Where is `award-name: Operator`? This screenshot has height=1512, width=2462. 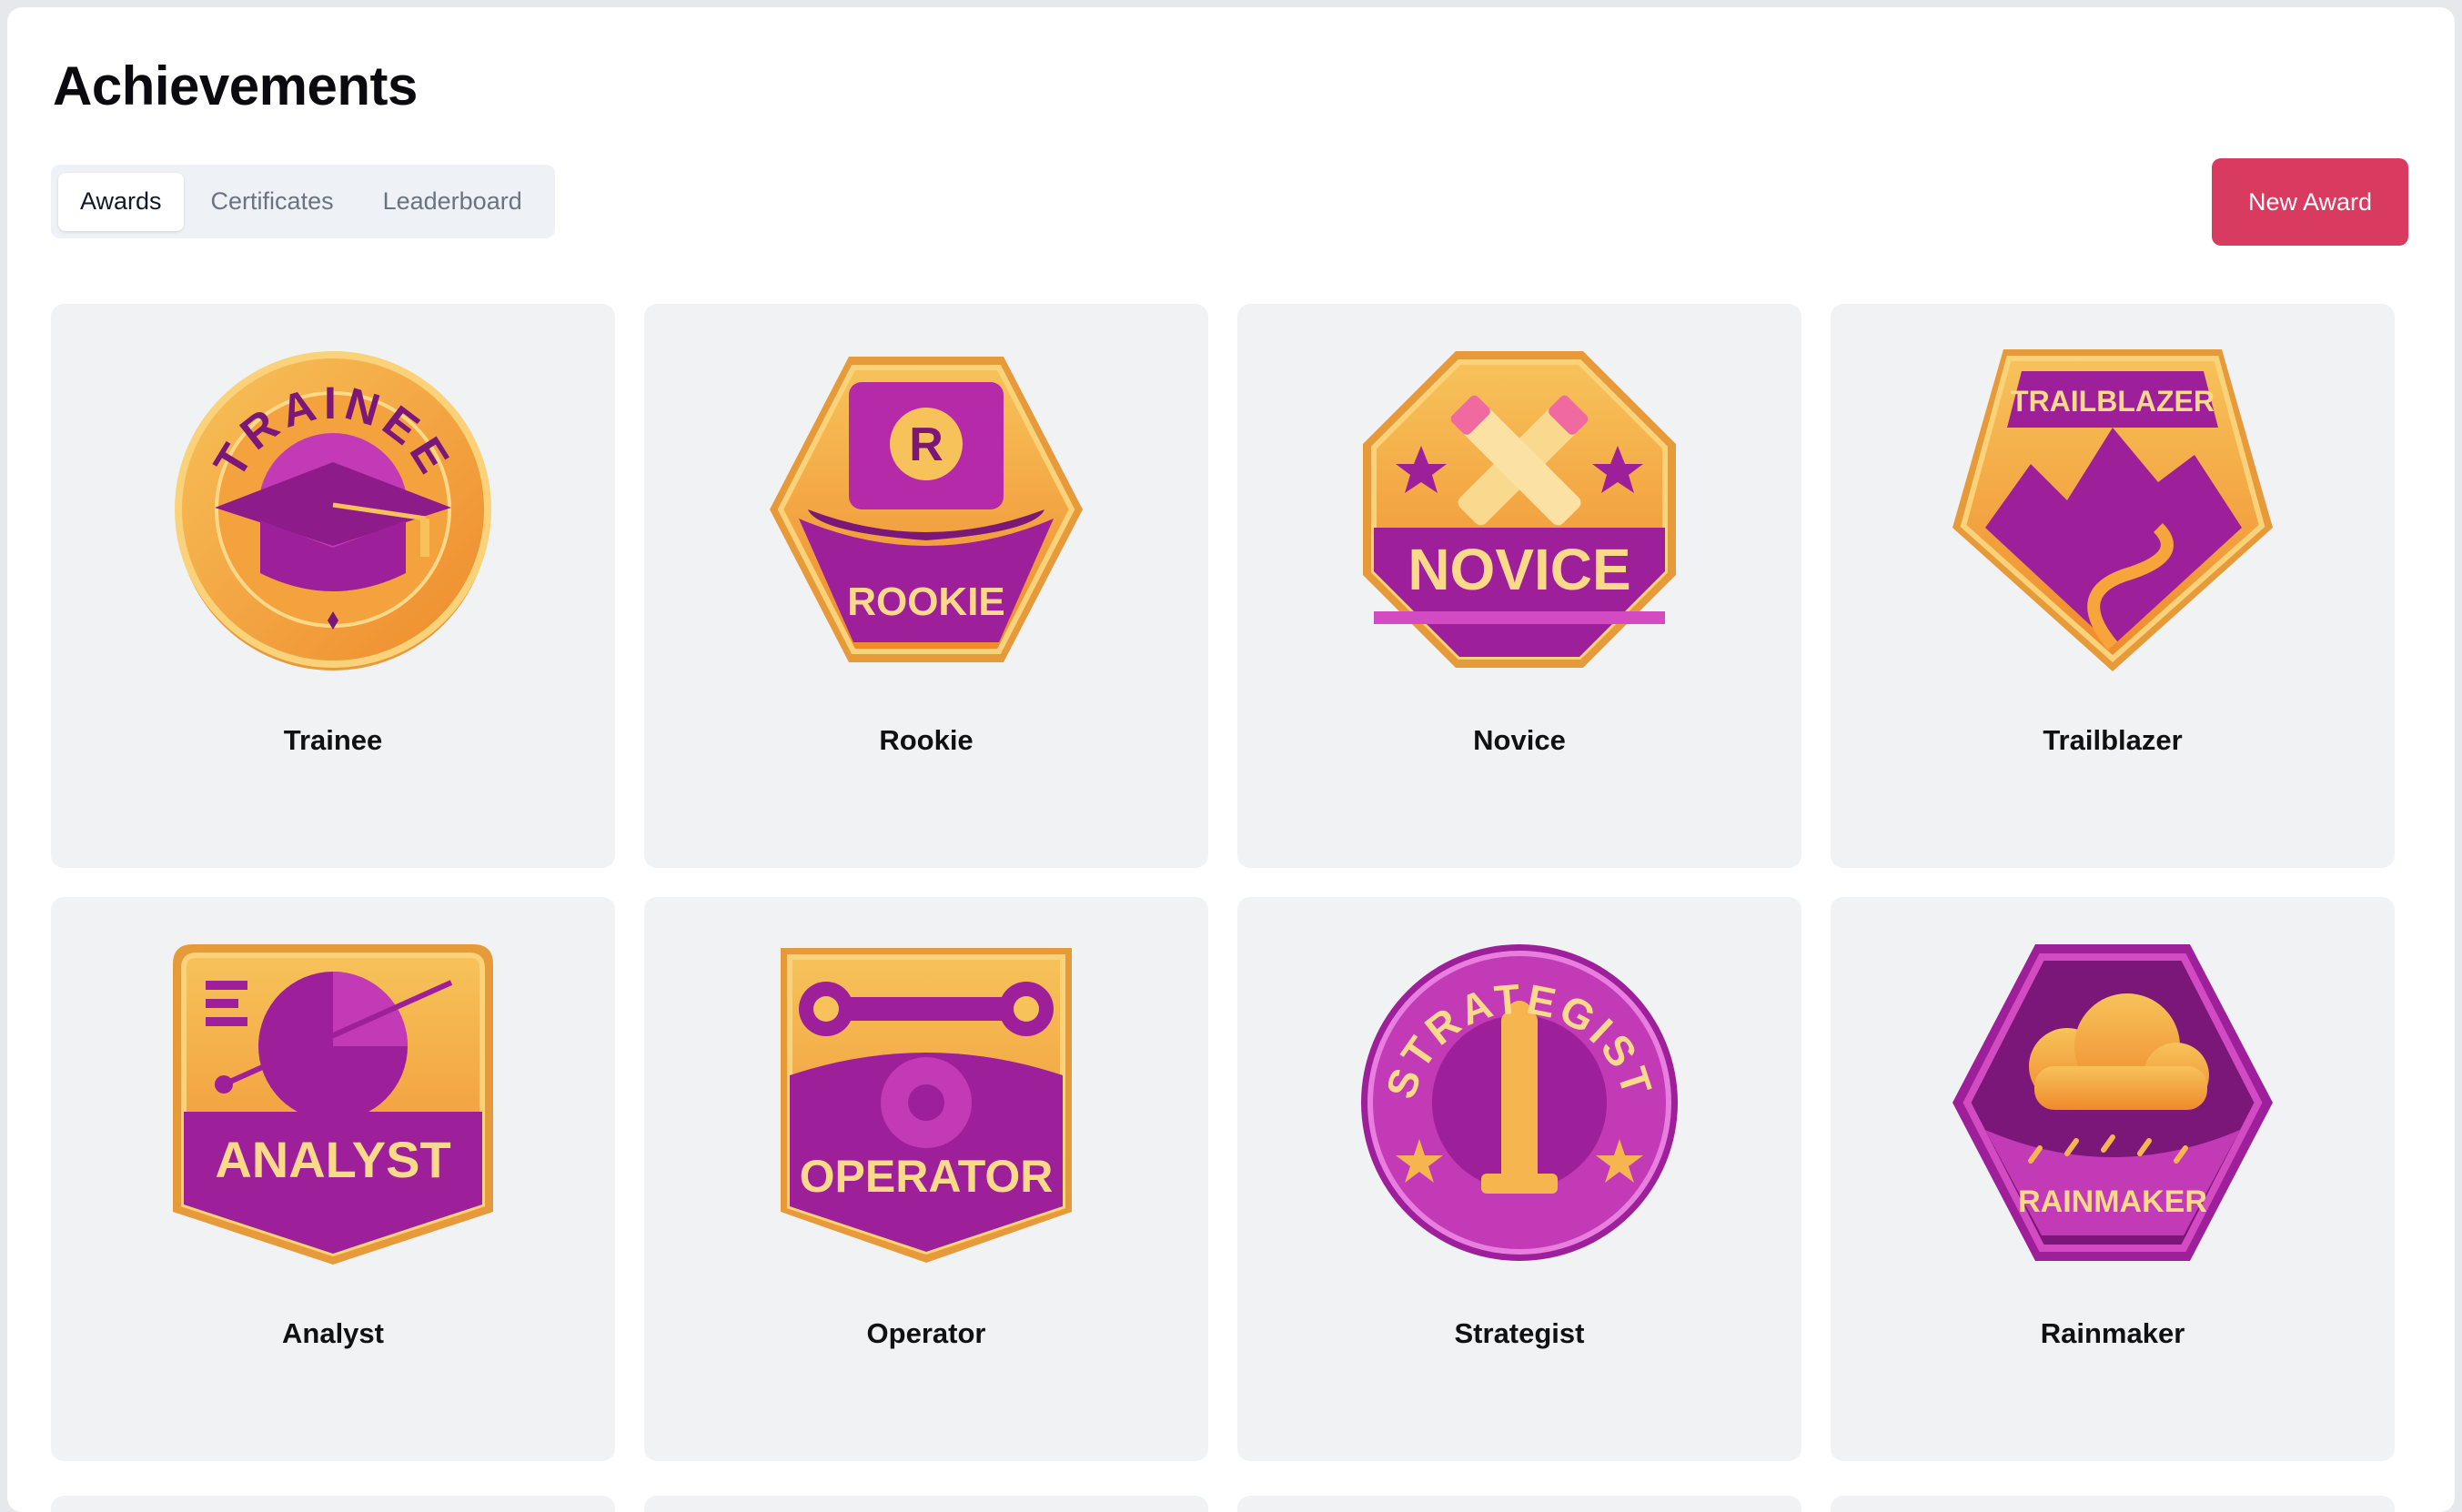 award-name: Operator is located at coordinates (926, 1333).